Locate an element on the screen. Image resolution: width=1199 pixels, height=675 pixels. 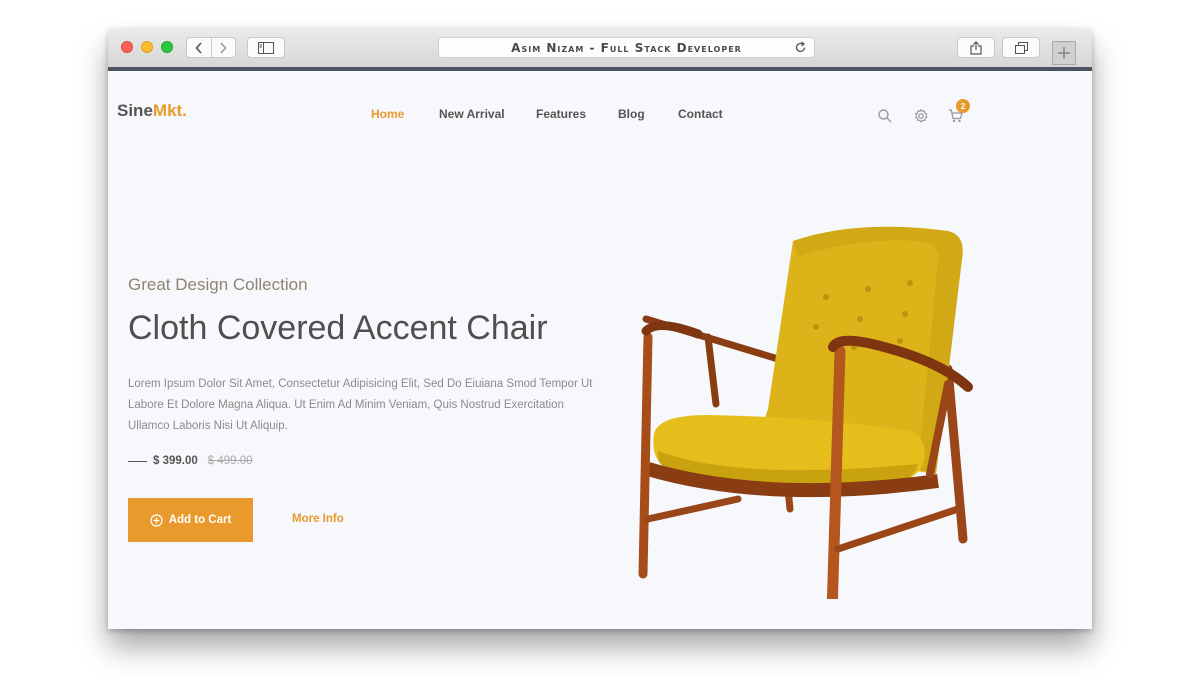
browser-titlebar: Asim Nizam - Full Stack Developer is located at coordinates (600, 48).